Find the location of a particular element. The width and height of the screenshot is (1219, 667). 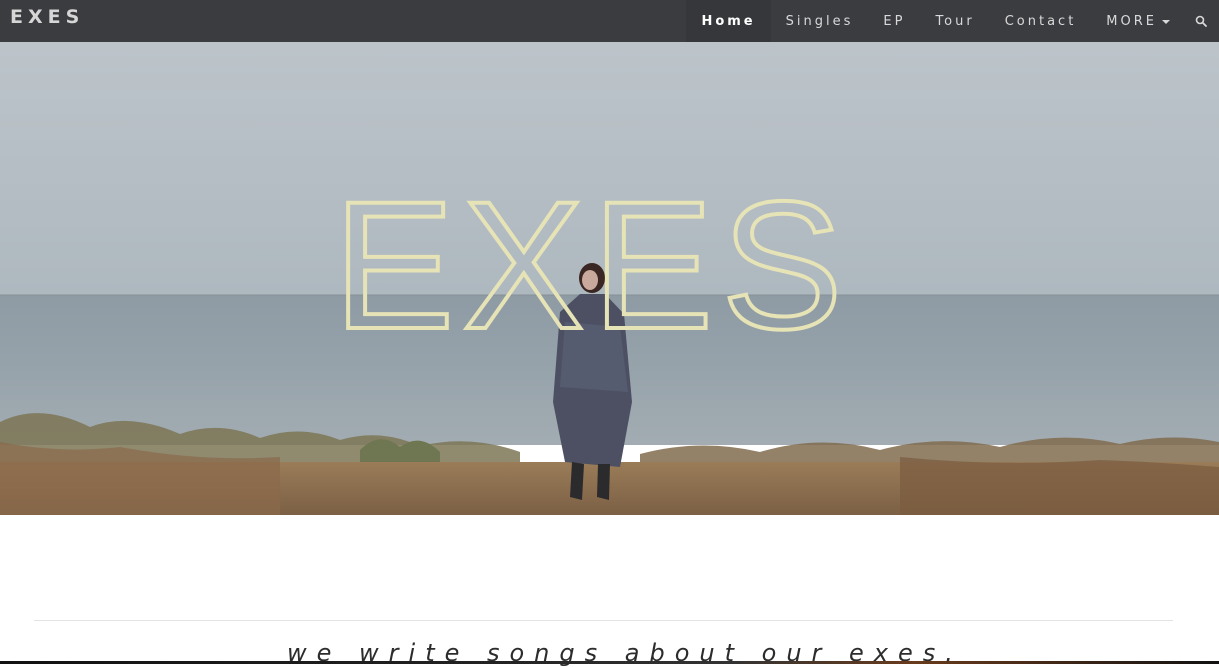

nav-item-more: MORE is located at coordinates (1138, 21).